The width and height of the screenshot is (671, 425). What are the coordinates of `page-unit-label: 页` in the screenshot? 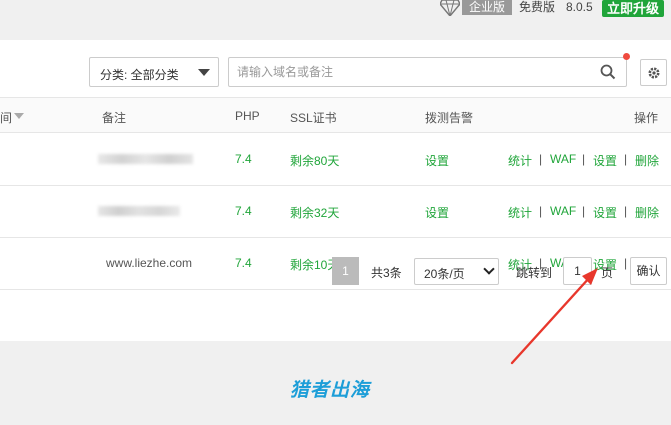 It's located at (607, 273).